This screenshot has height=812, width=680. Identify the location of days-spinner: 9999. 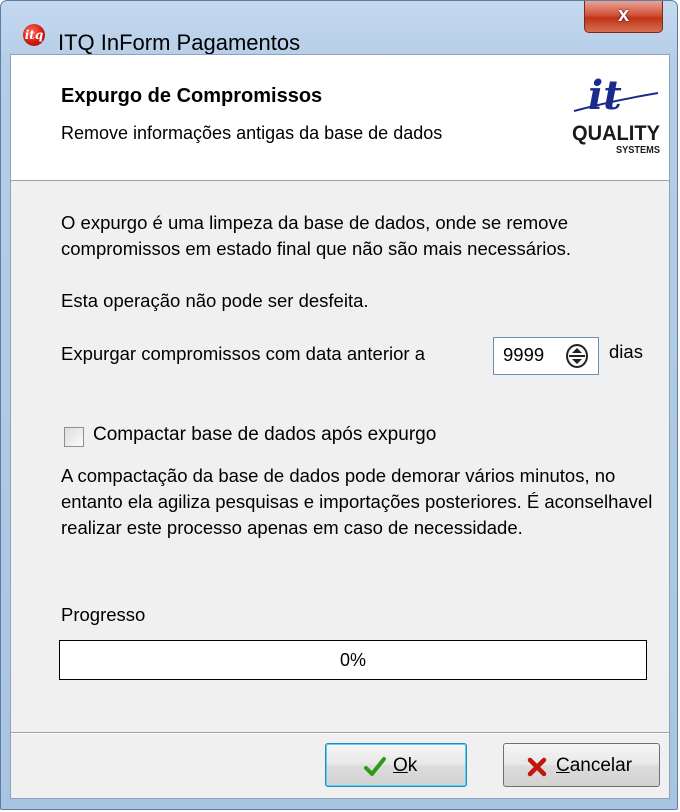
(546, 356).